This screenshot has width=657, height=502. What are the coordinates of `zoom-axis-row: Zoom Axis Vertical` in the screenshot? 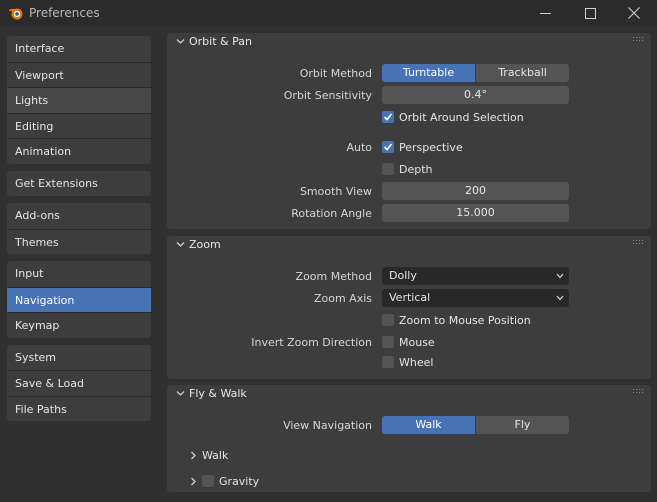 It's located at (409, 298).